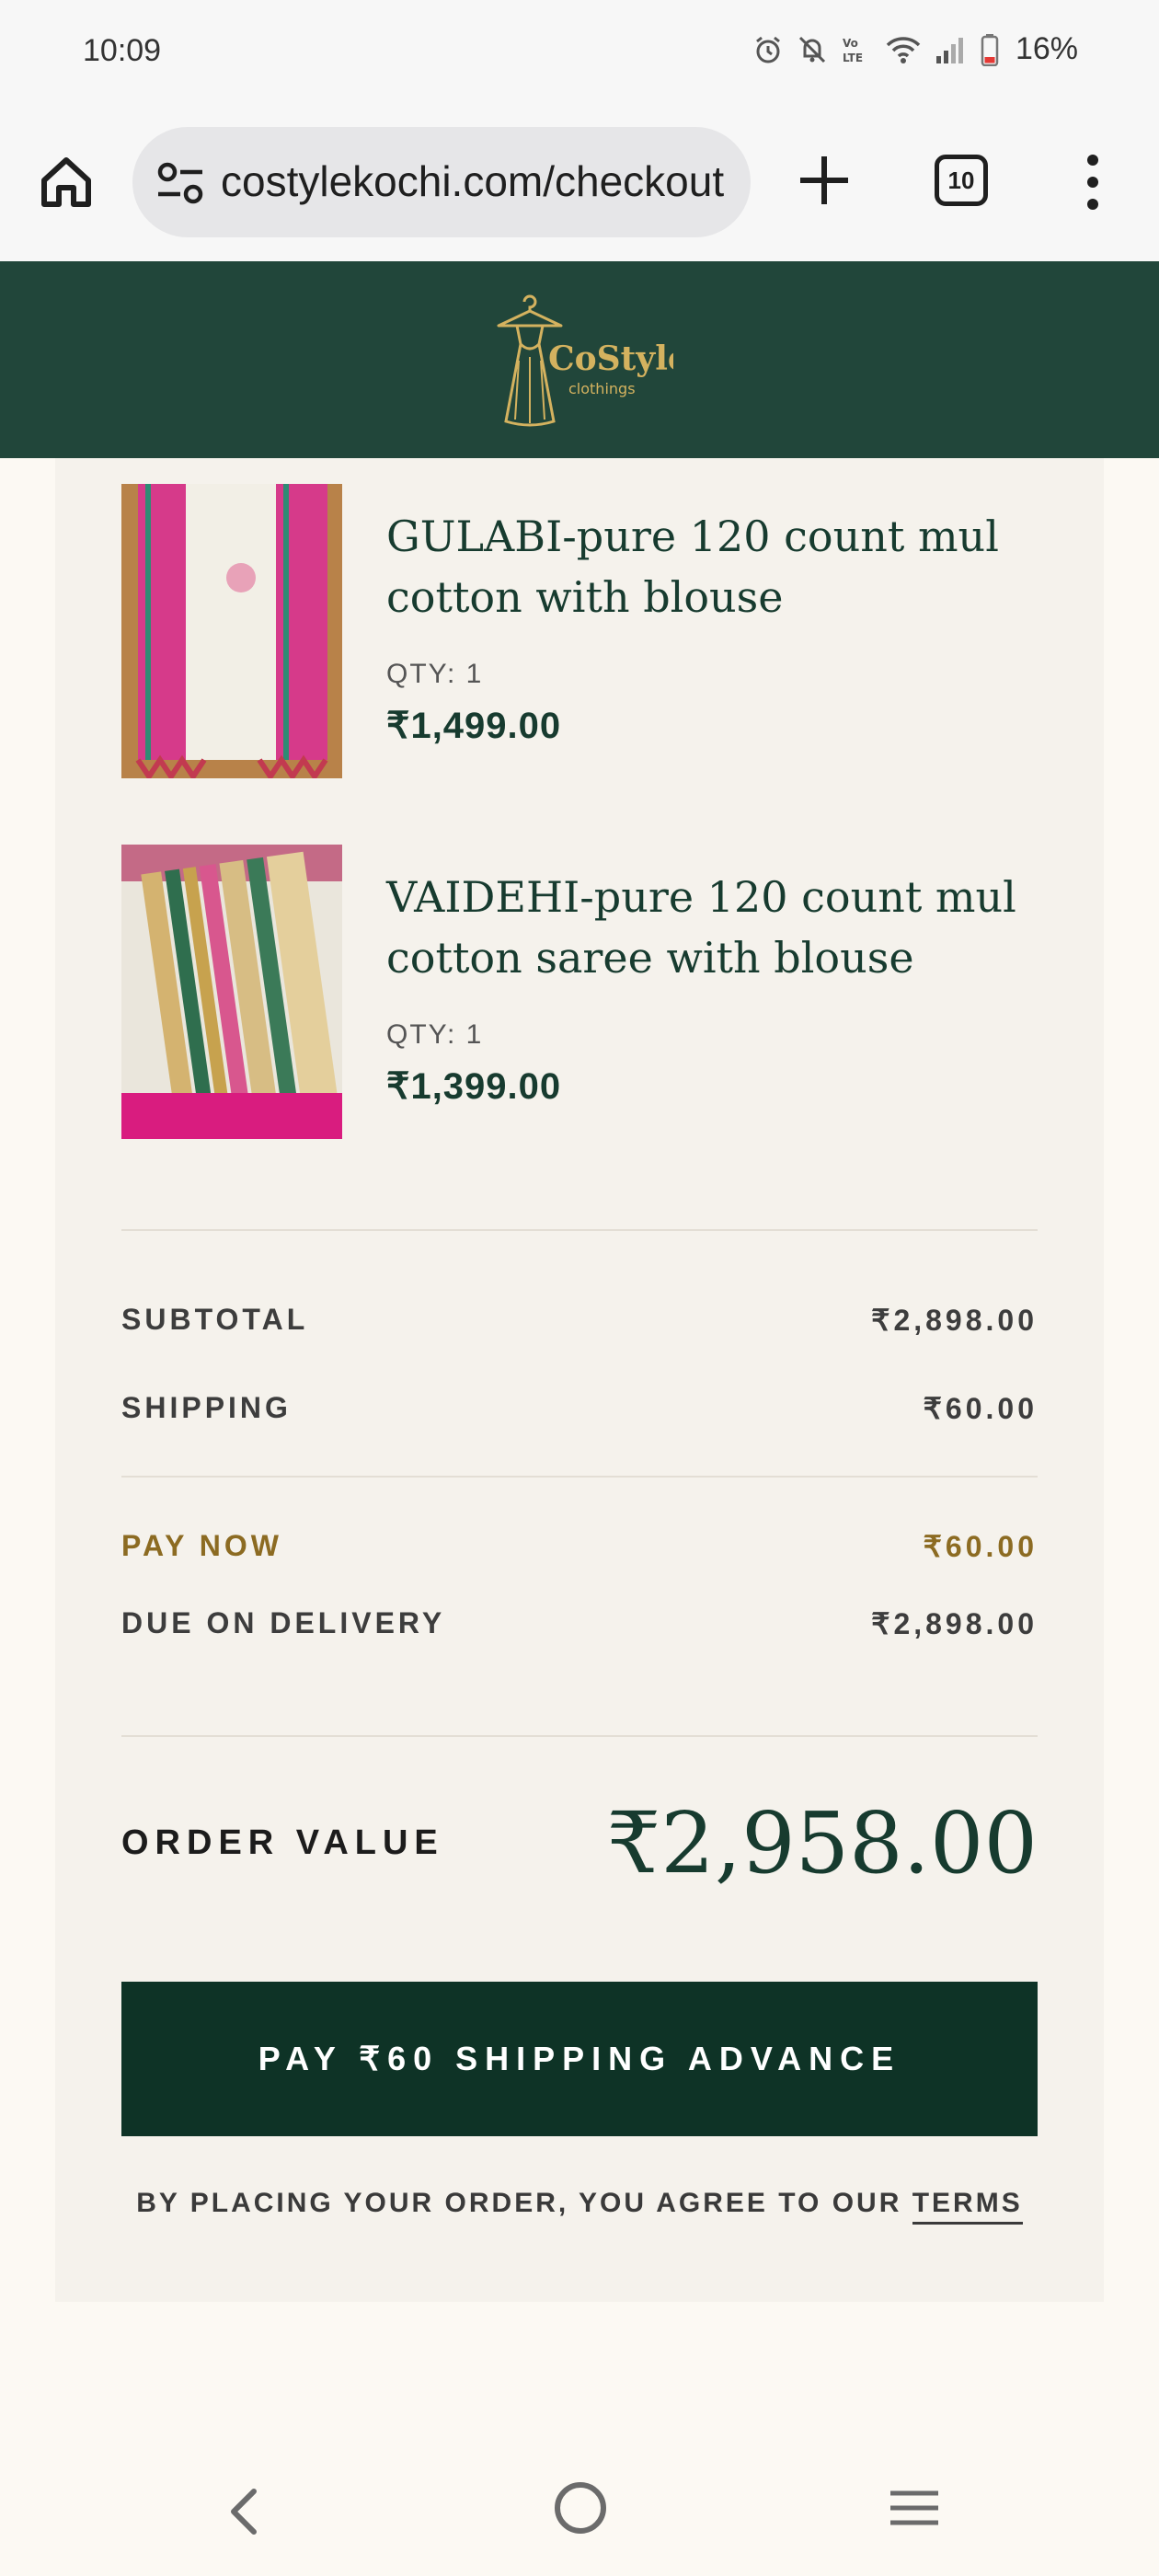 The width and height of the screenshot is (1159, 2576). What do you see at coordinates (231, 992) in the screenshot?
I see `product-image-vaidehi` at bounding box center [231, 992].